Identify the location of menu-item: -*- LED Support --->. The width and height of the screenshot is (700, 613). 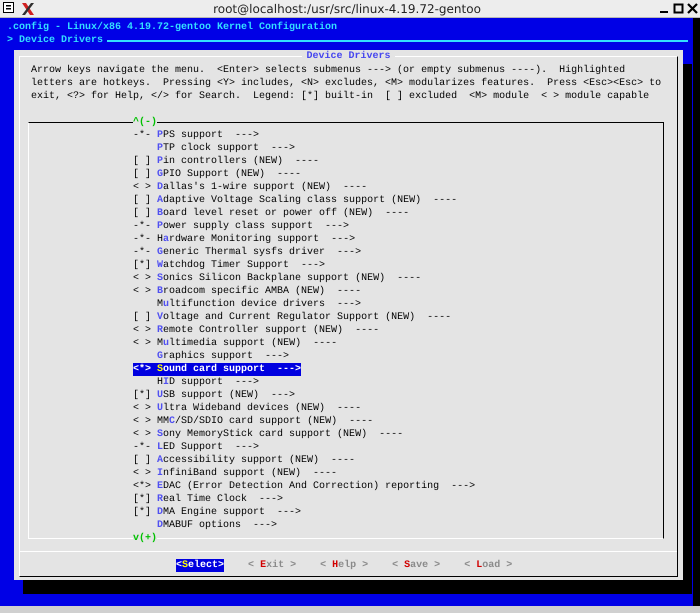
(196, 447).